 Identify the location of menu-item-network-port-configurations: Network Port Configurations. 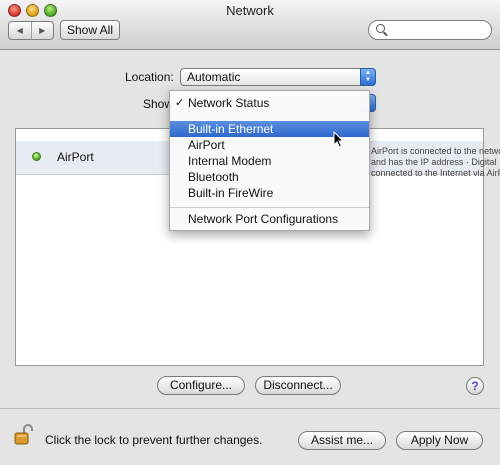
(269, 219).